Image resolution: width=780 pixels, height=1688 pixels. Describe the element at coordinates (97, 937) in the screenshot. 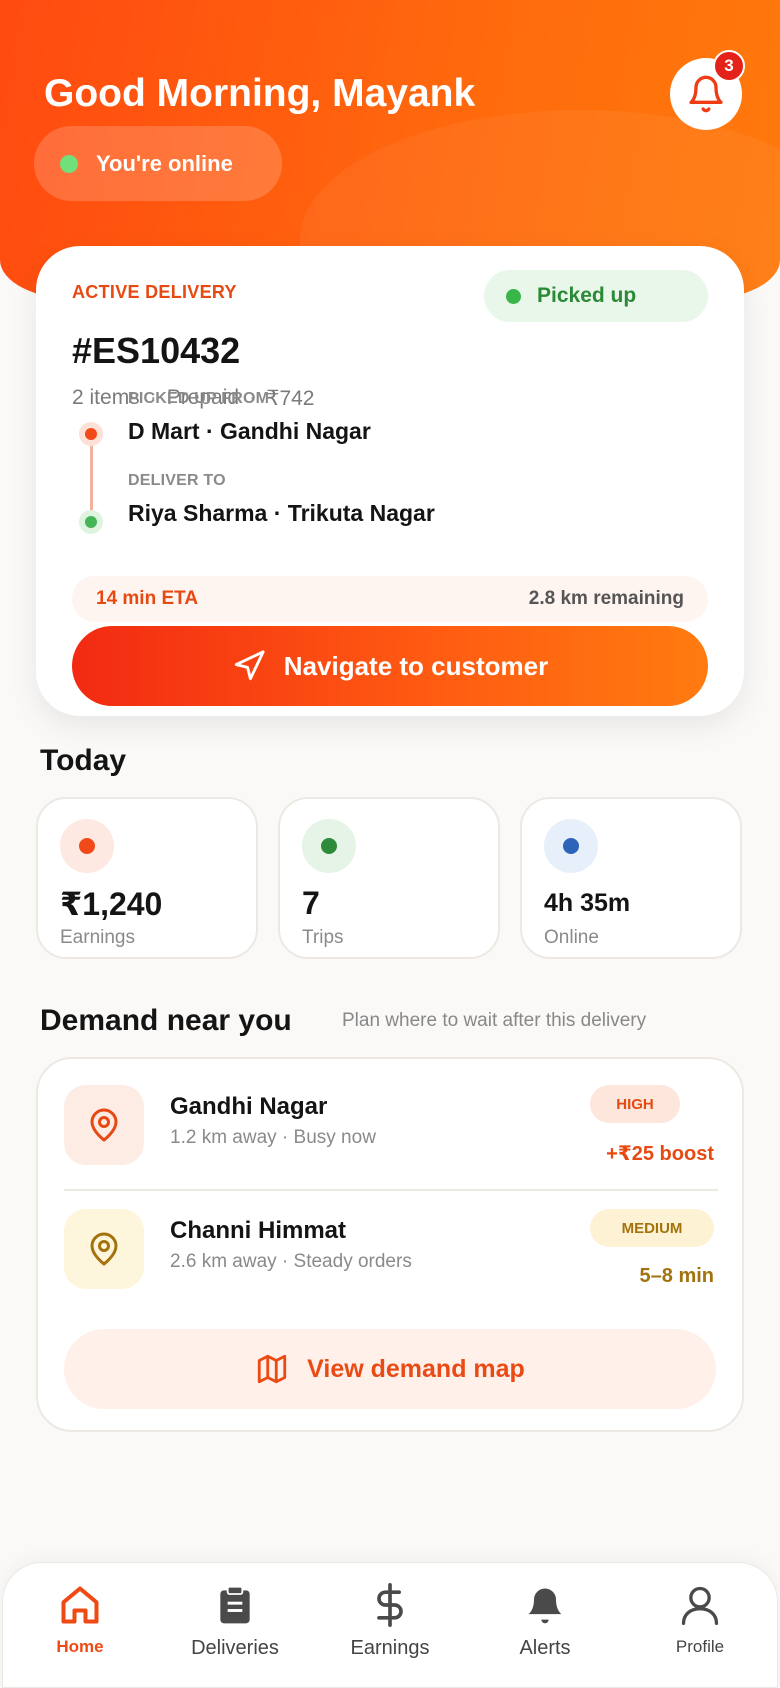

I see `stat-label: Earnings` at that location.